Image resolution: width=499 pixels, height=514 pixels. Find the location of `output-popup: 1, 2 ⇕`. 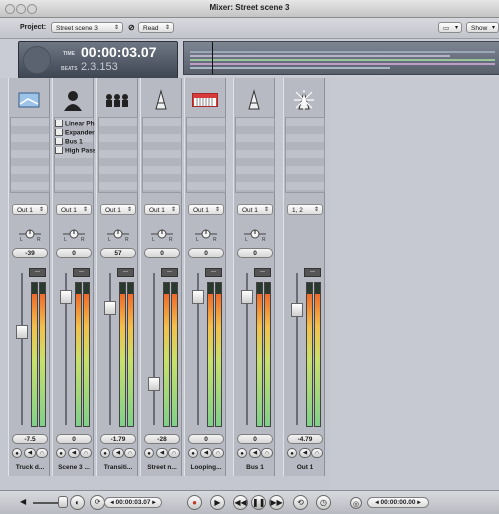

output-popup: 1, 2 ⇕ is located at coordinates (305, 209).